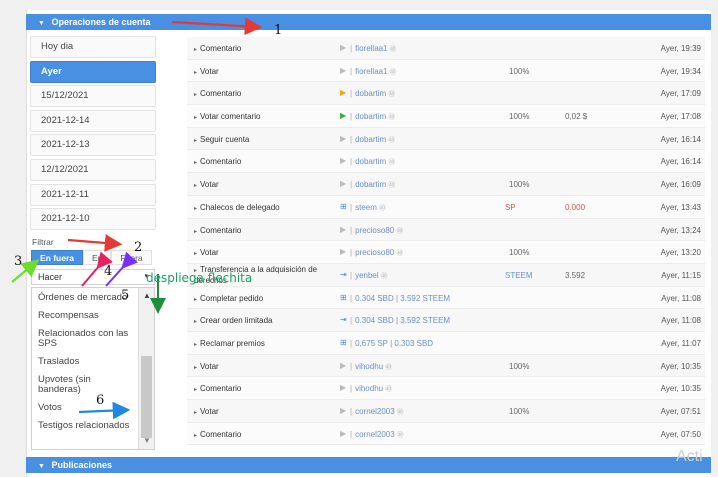 Image resolution: width=718 pixels, height=477 pixels. Describe the element at coordinates (278, 30) in the screenshot. I see `annotation-number-1: 1` at that location.